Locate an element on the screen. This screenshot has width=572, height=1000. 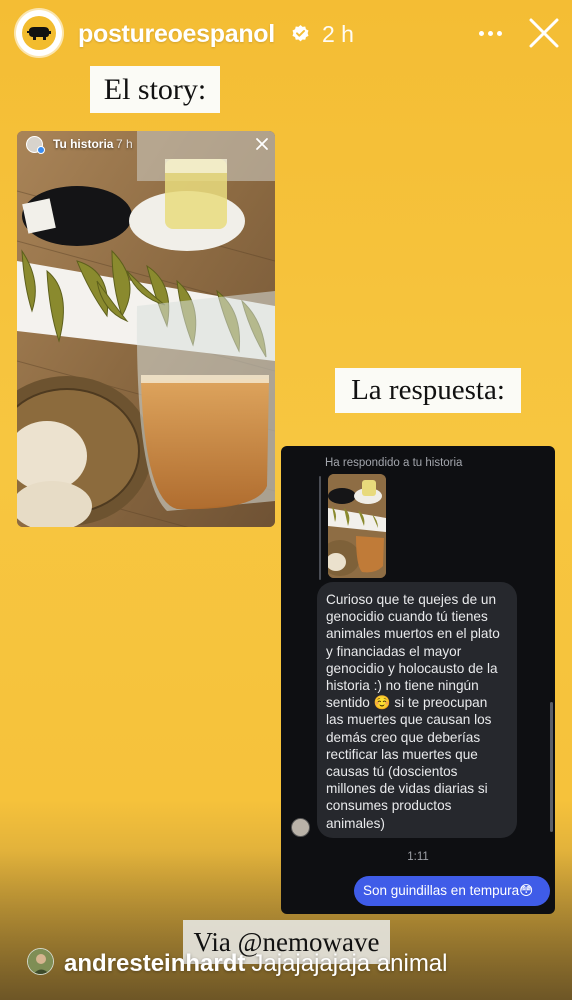
reply-caption: Ha respondido a tu historia is located at coordinates (394, 463).